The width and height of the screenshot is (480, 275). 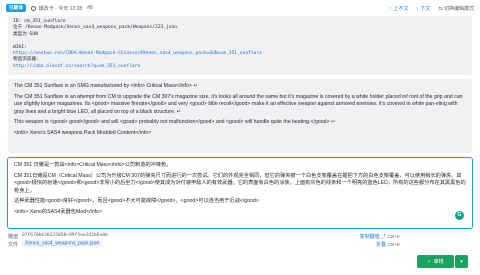 What do you see at coordinates (459, 215) in the screenshot?
I see `grammar-check-icon: G` at bounding box center [459, 215].